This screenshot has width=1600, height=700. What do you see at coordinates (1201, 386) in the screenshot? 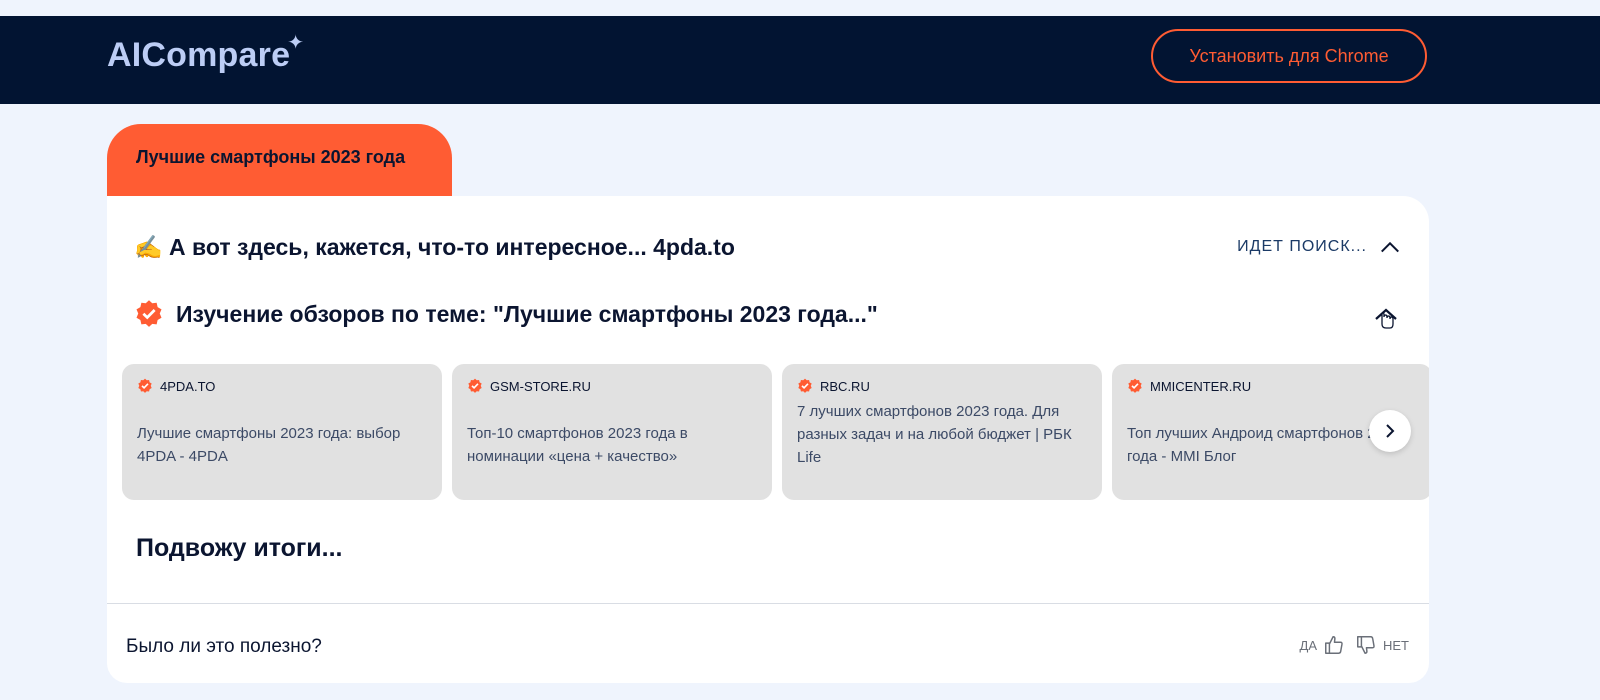
I see `source-domain: MMICENTER.RU` at bounding box center [1201, 386].